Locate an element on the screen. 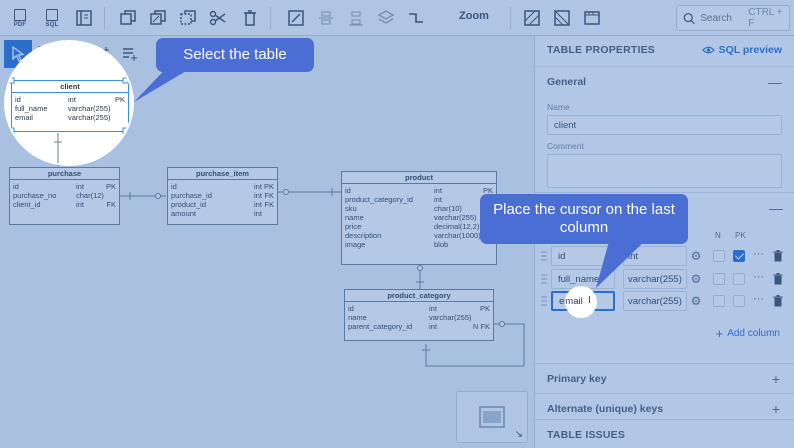  table-title: product_category is located at coordinates (419, 296).